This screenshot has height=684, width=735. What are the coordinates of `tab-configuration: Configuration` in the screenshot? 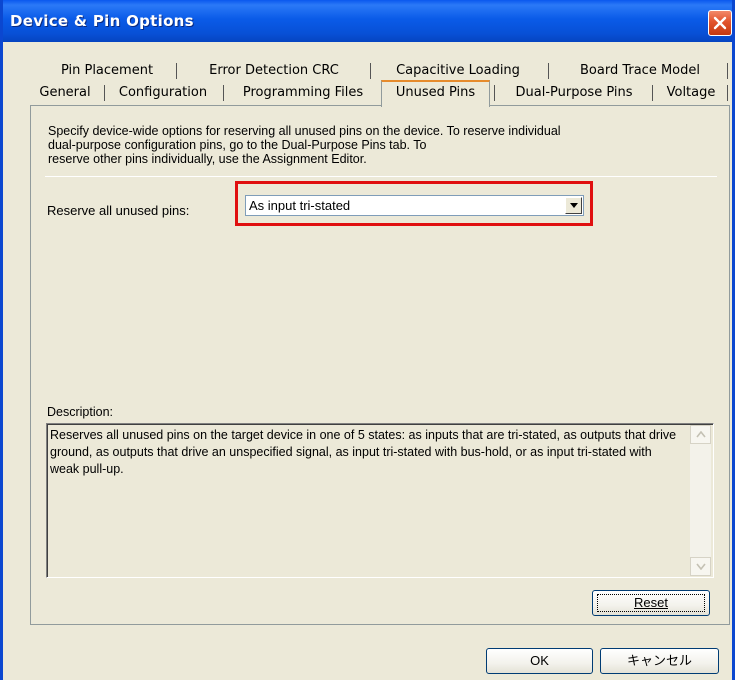 It's located at (163, 93).